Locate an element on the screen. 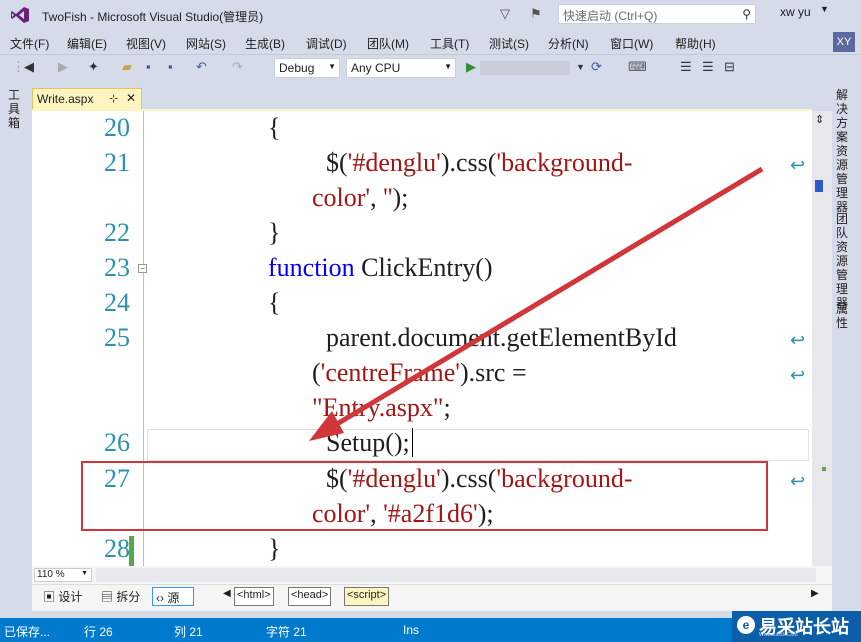 The image size is (861, 642). menu-view: 视图(V) is located at coordinates (146, 43).